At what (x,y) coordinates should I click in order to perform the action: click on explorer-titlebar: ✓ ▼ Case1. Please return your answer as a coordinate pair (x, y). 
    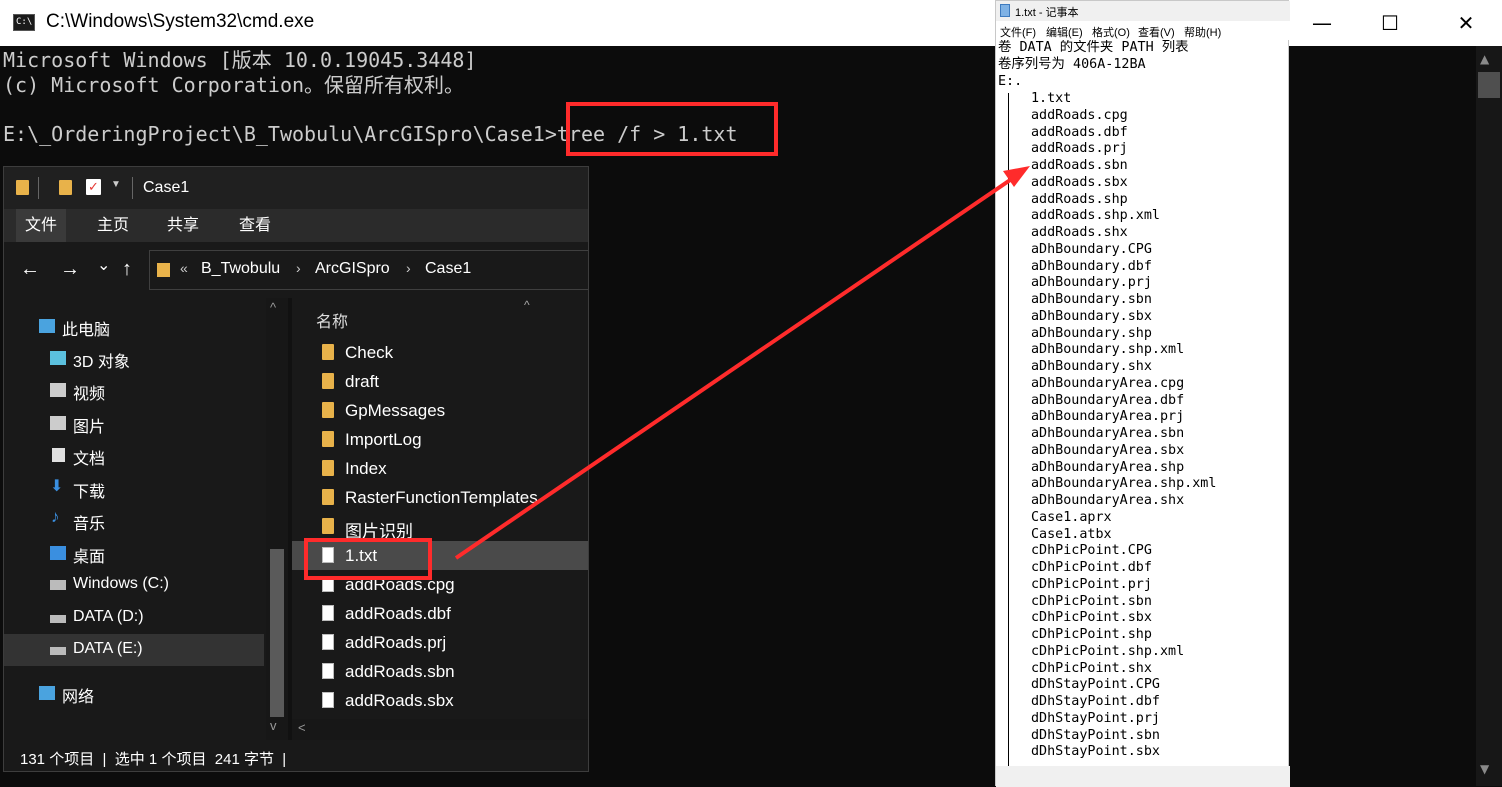
    Looking at the image, I should click on (296, 188).